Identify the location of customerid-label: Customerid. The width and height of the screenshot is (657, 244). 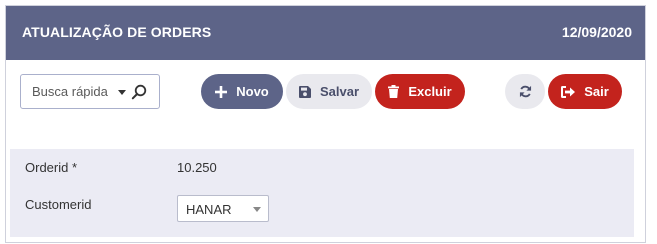
(58, 204).